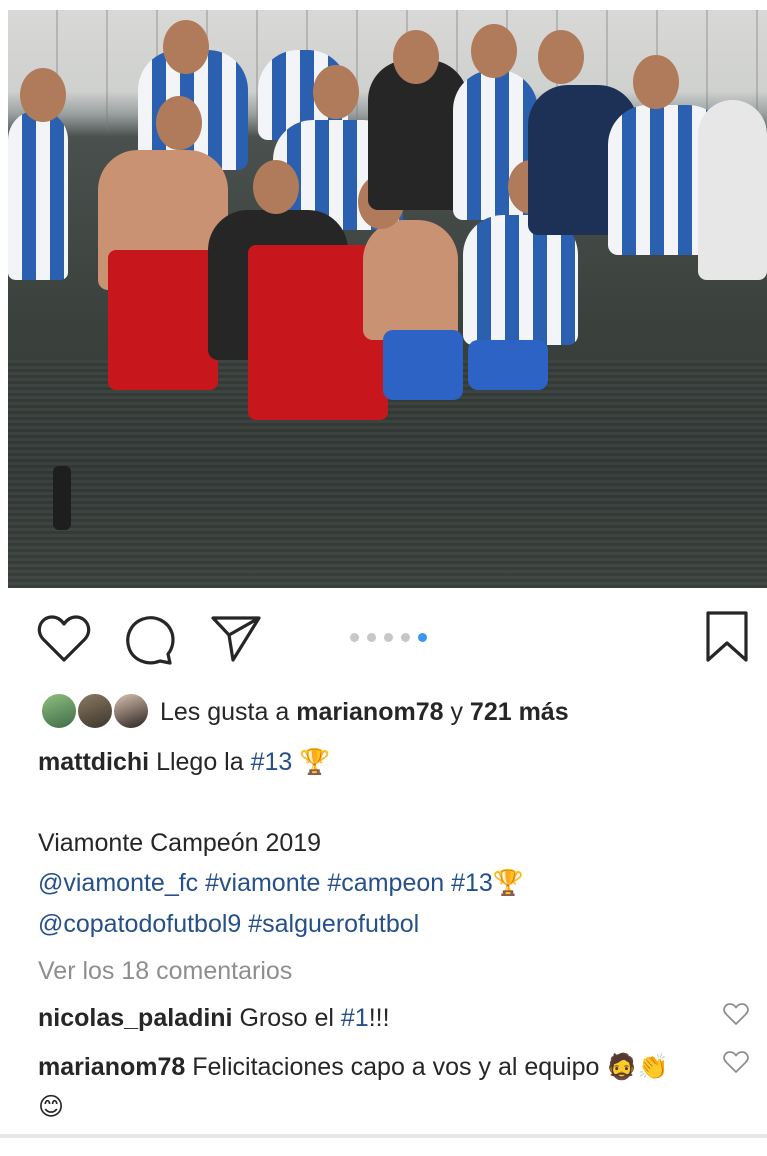 This screenshot has width=767, height=1156. I want to click on view-all-comments-link: Ver los 18 comentarios, so click(165, 971).